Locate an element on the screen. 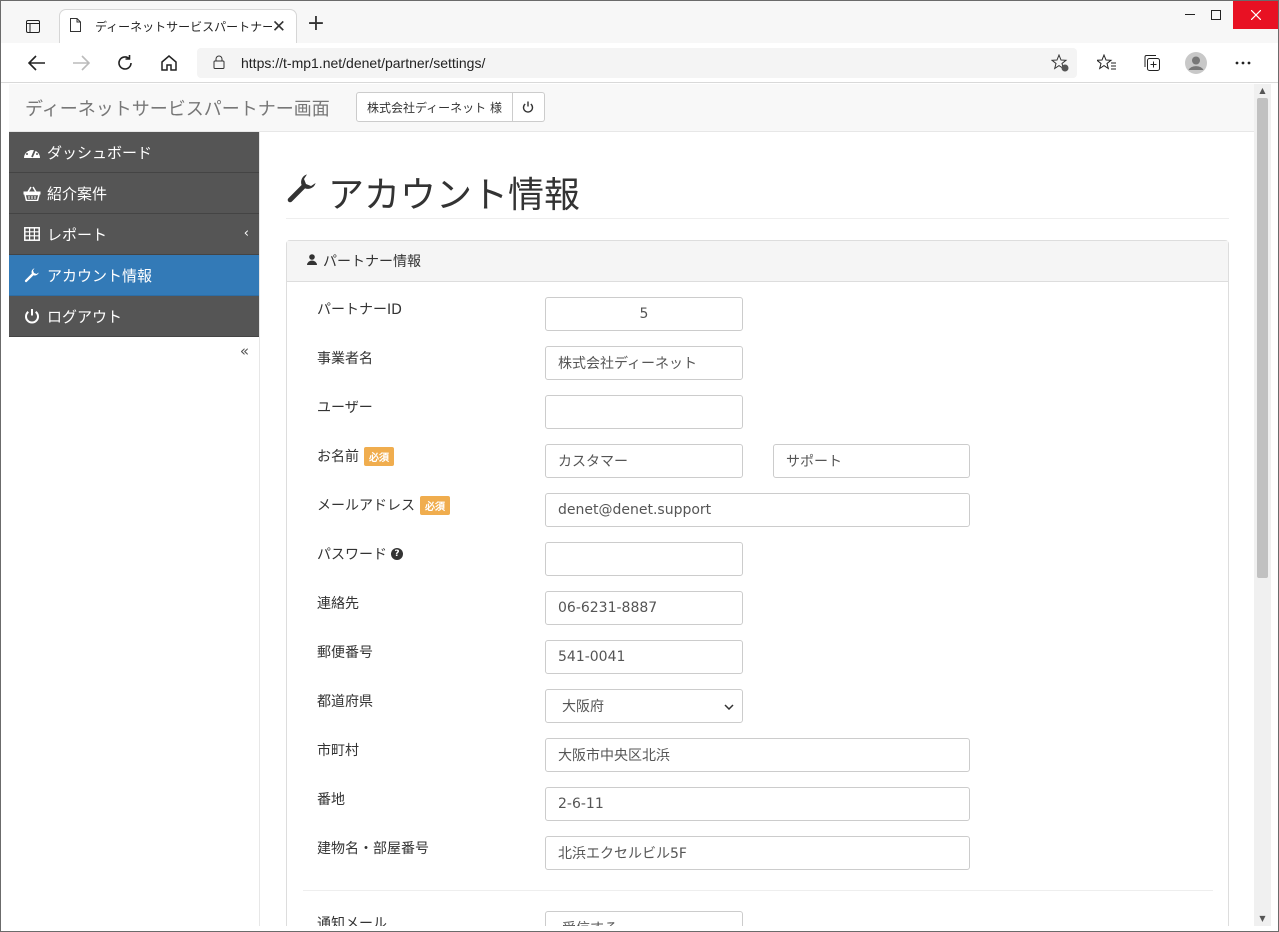 The width and height of the screenshot is (1279, 932). basket-icon is located at coordinates (32, 193).